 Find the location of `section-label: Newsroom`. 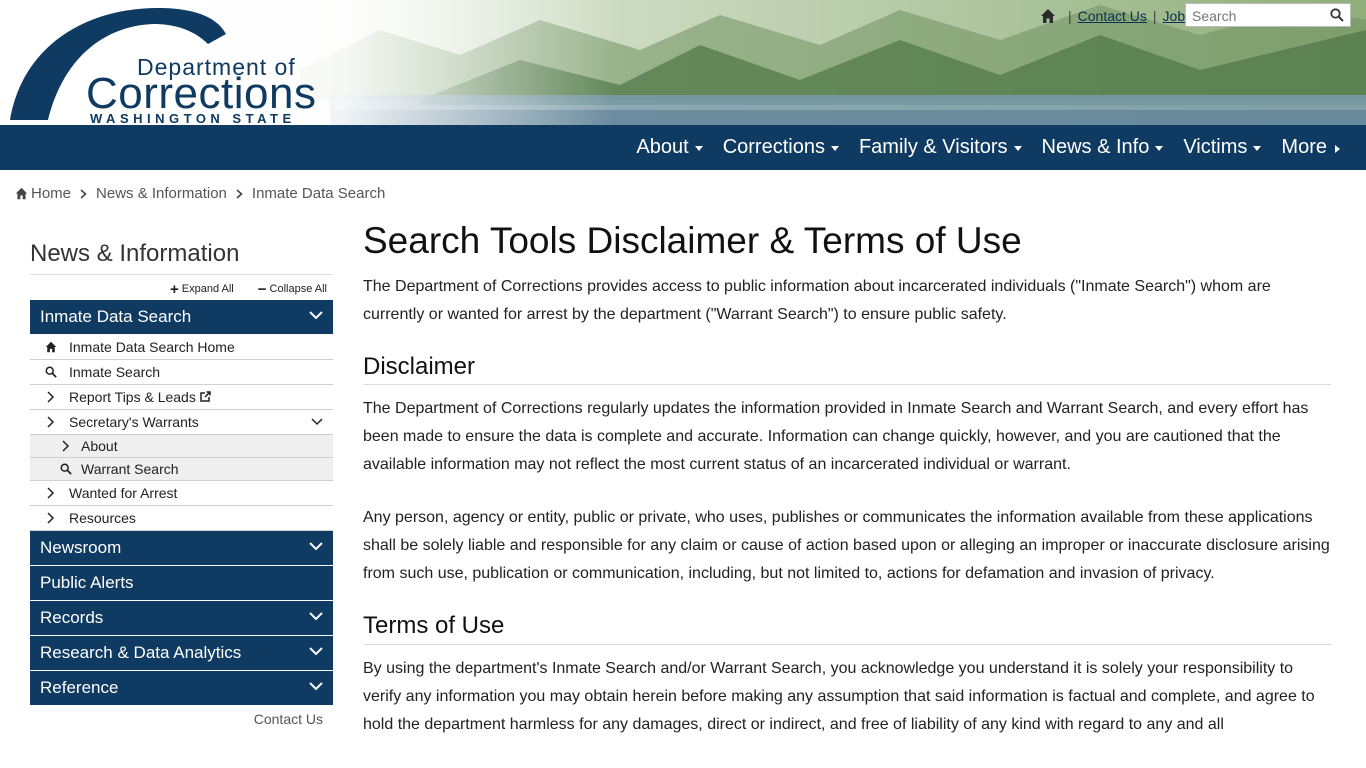

section-label: Newsroom is located at coordinates (81, 547).